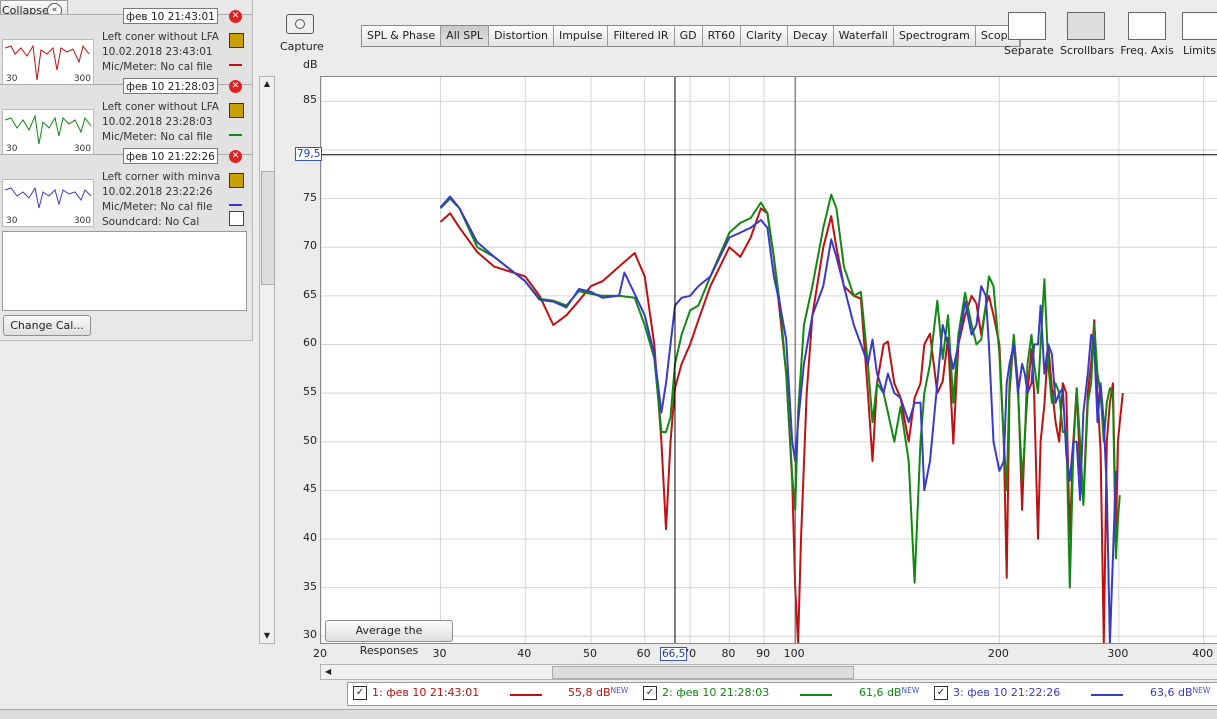 The height and width of the screenshot is (719, 1217). Describe the element at coordinates (1107, 695) in the screenshot. I see `legend-series-3-line` at that location.